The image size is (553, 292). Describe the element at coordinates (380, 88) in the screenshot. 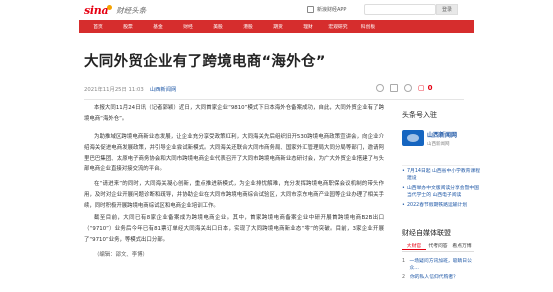

I see `weibo-share-icon` at that location.